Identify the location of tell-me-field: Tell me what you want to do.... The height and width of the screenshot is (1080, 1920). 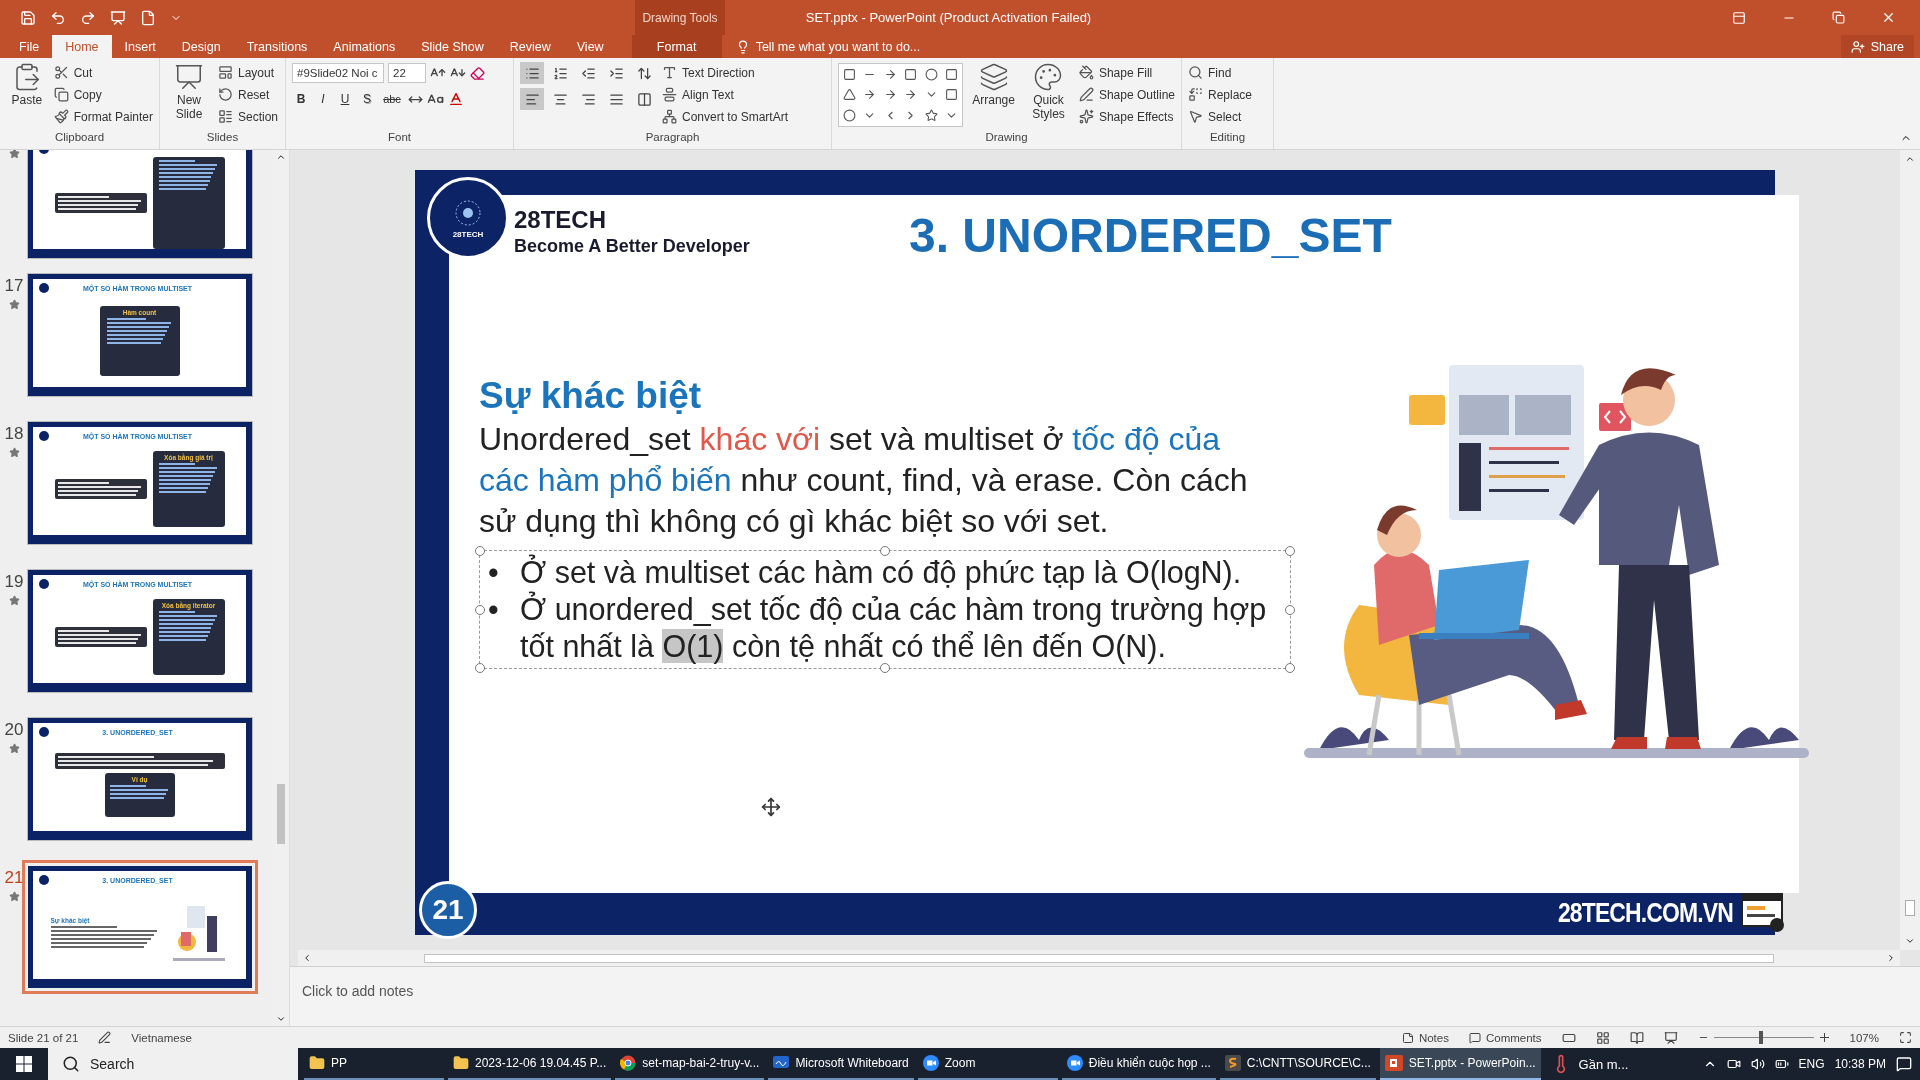
(828, 46).